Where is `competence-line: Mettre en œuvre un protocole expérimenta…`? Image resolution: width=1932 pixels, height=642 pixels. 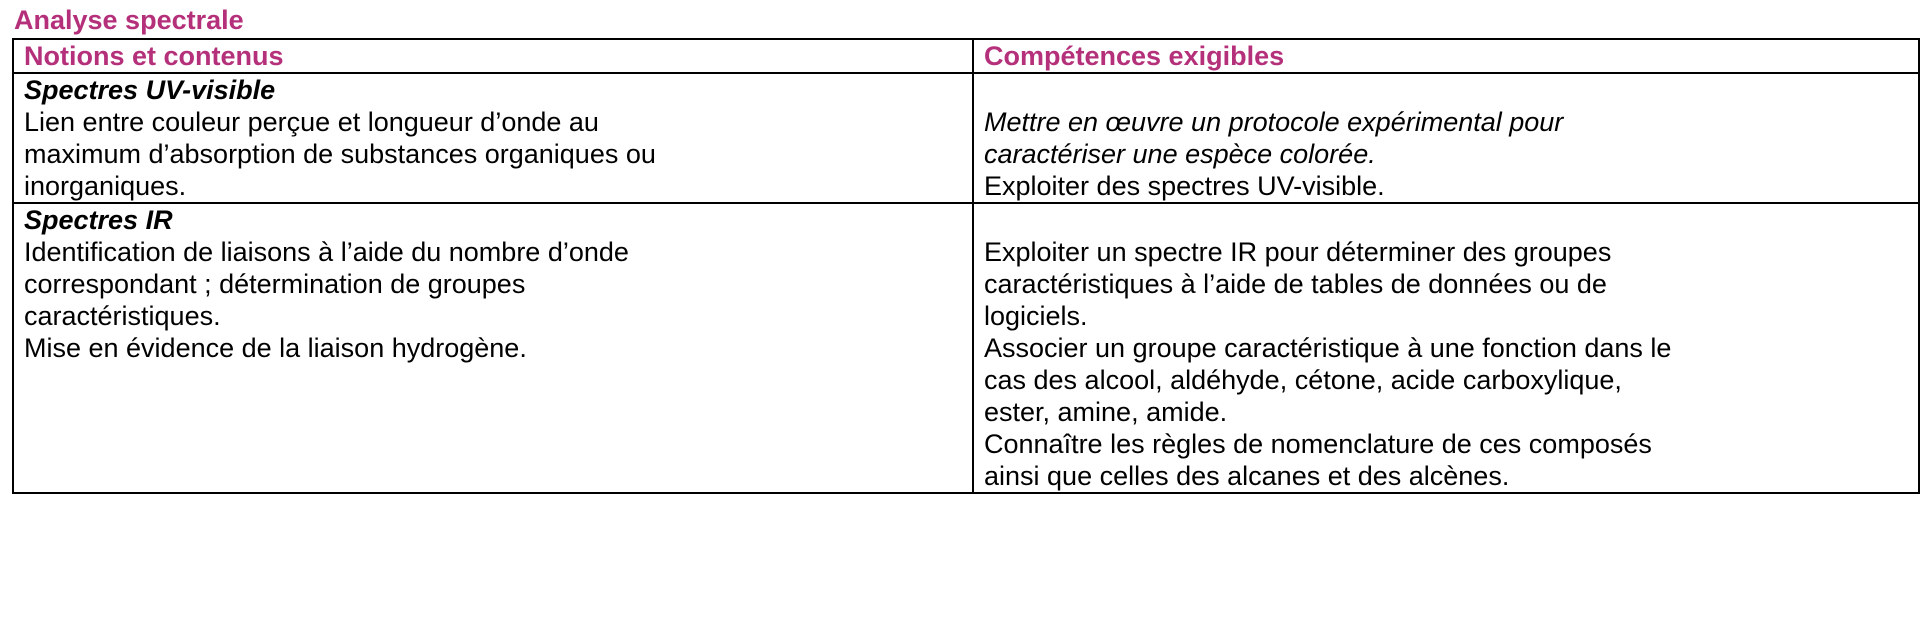 competence-line: Mettre en œuvre un protocole expérimenta… is located at coordinates (1274, 122).